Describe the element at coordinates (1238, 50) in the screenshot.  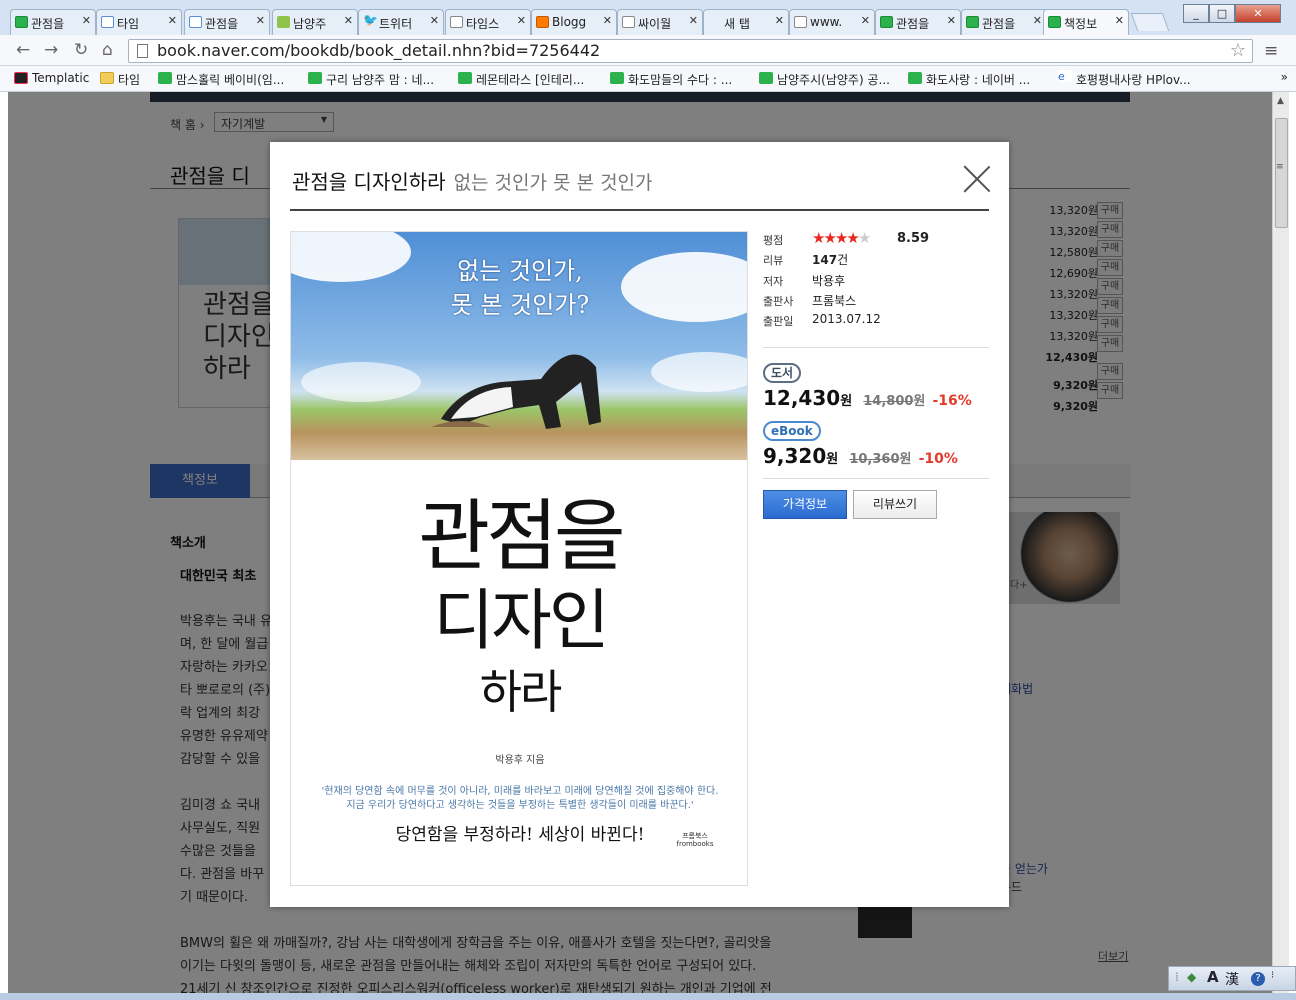
I see `bookmark-star-icon: ☆` at that location.